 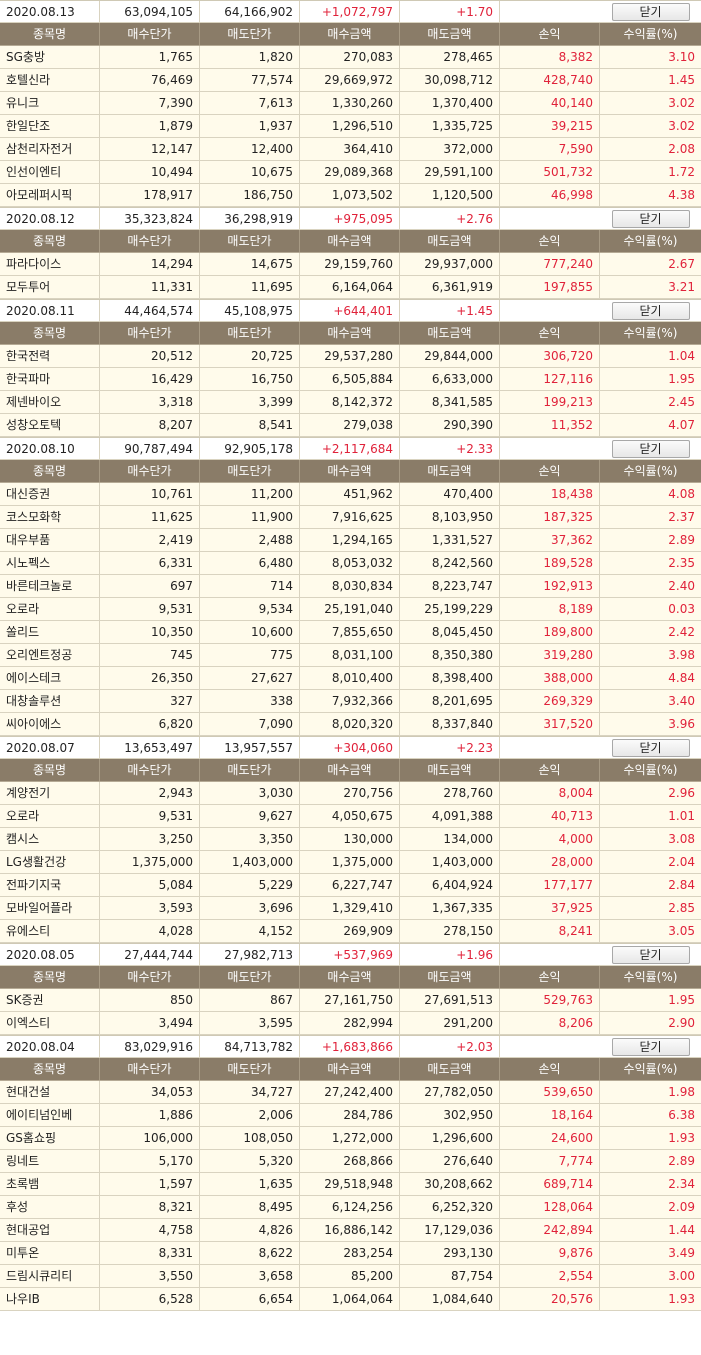 I want to click on summary-rate: +1.45, so click(x=450, y=310).